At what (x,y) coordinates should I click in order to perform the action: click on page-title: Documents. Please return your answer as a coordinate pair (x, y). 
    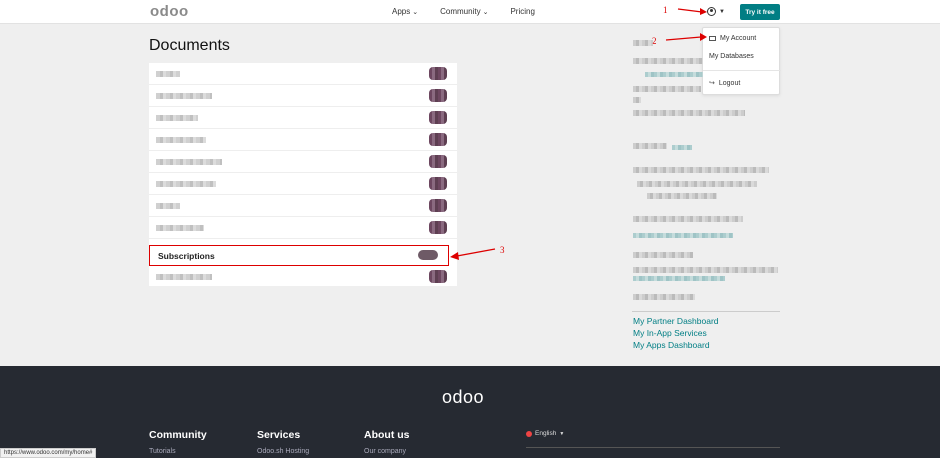
    Looking at the image, I should click on (189, 45).